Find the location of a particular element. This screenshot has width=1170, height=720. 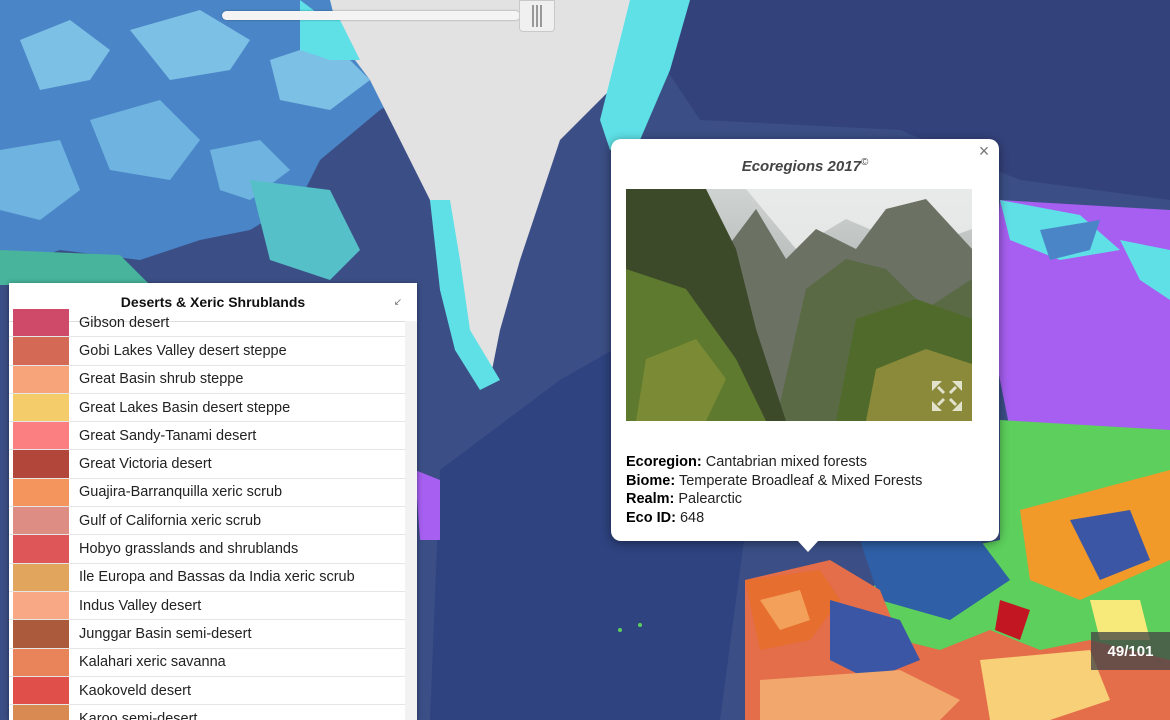

legend-item: Great Lakes Basin desert steppe is located at coordinates (207, 408).